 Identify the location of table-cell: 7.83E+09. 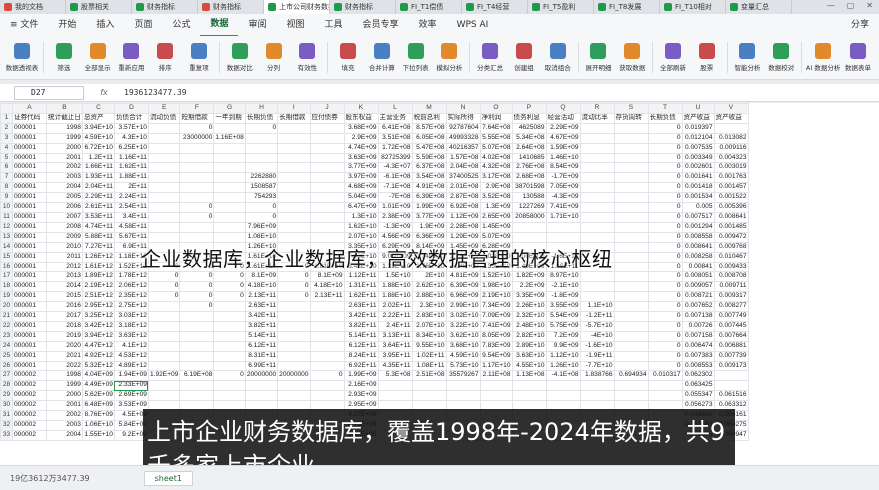
(496, 346).